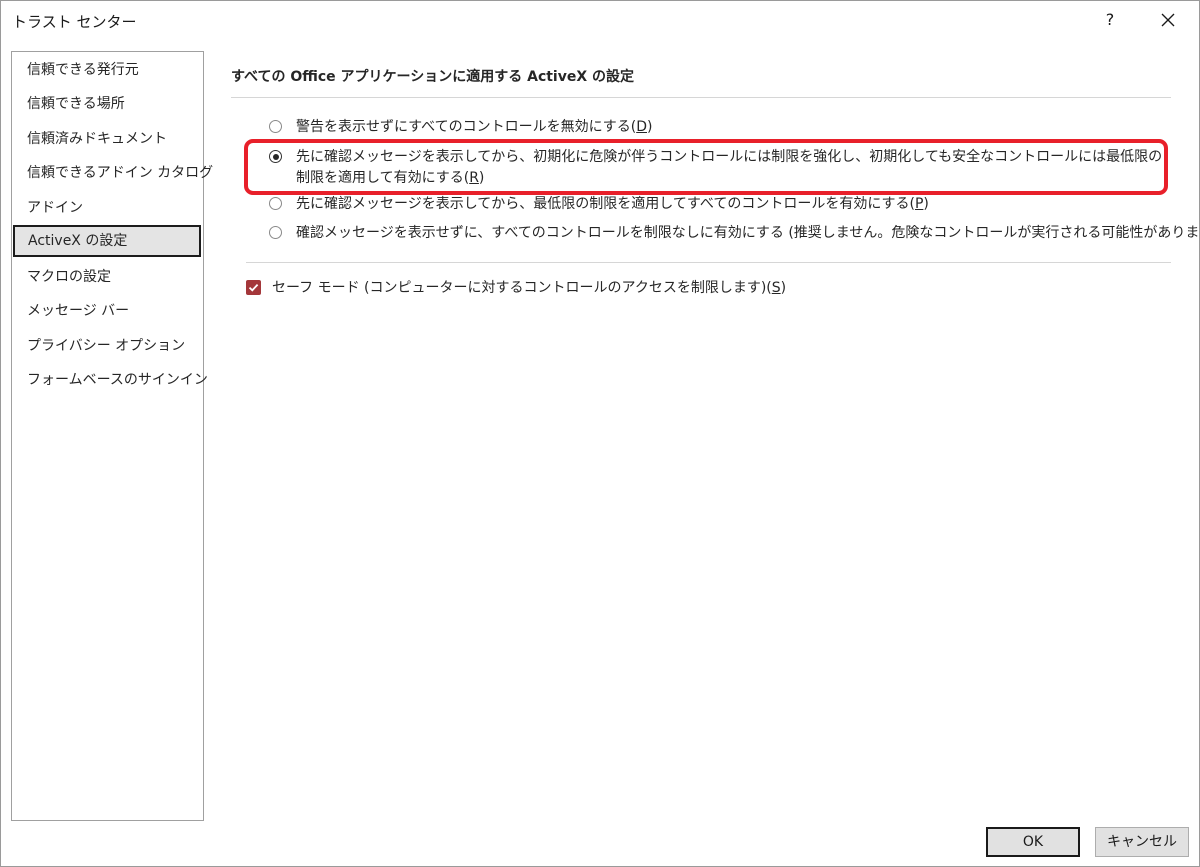 The image size is (1200, 867). I want to click on window-title: トラスト センター, so click(74, 22).